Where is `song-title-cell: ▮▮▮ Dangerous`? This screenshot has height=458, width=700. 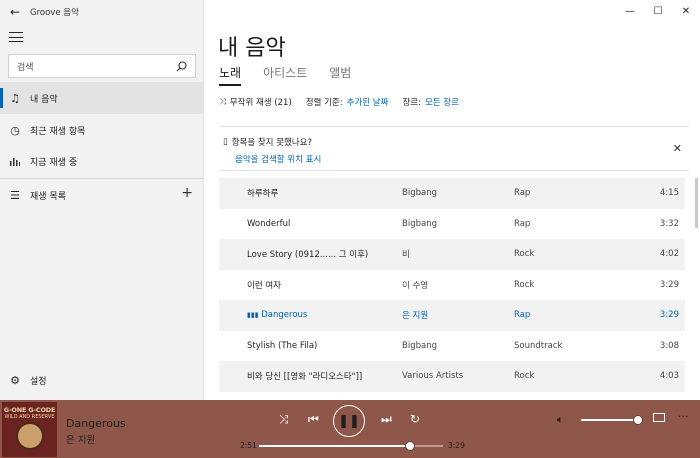
song-title-cell: ▮▮▮ Dangerous is located at coordinates (296, 315).